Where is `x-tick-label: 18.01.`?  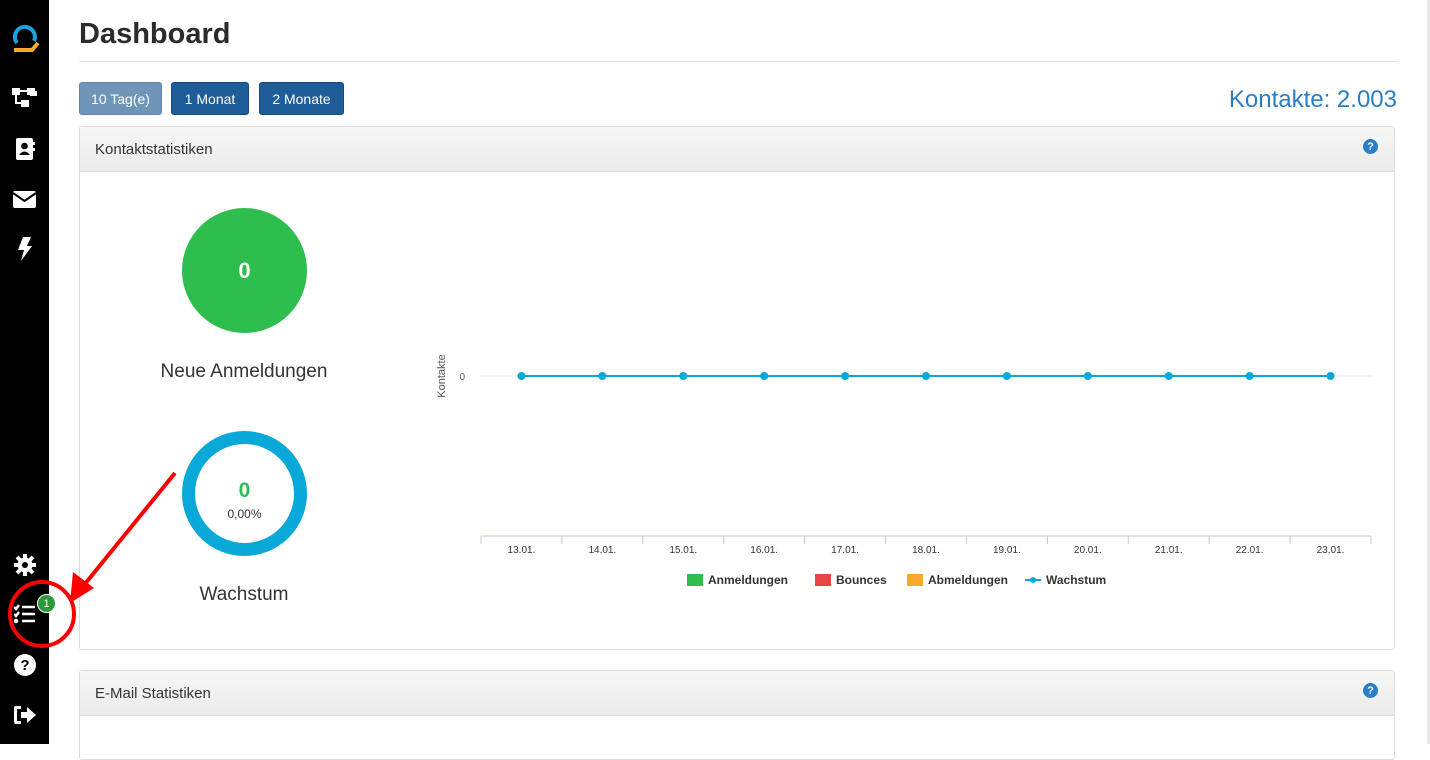 x-tick-label: 18.01. is located at coordinates (926, 550).